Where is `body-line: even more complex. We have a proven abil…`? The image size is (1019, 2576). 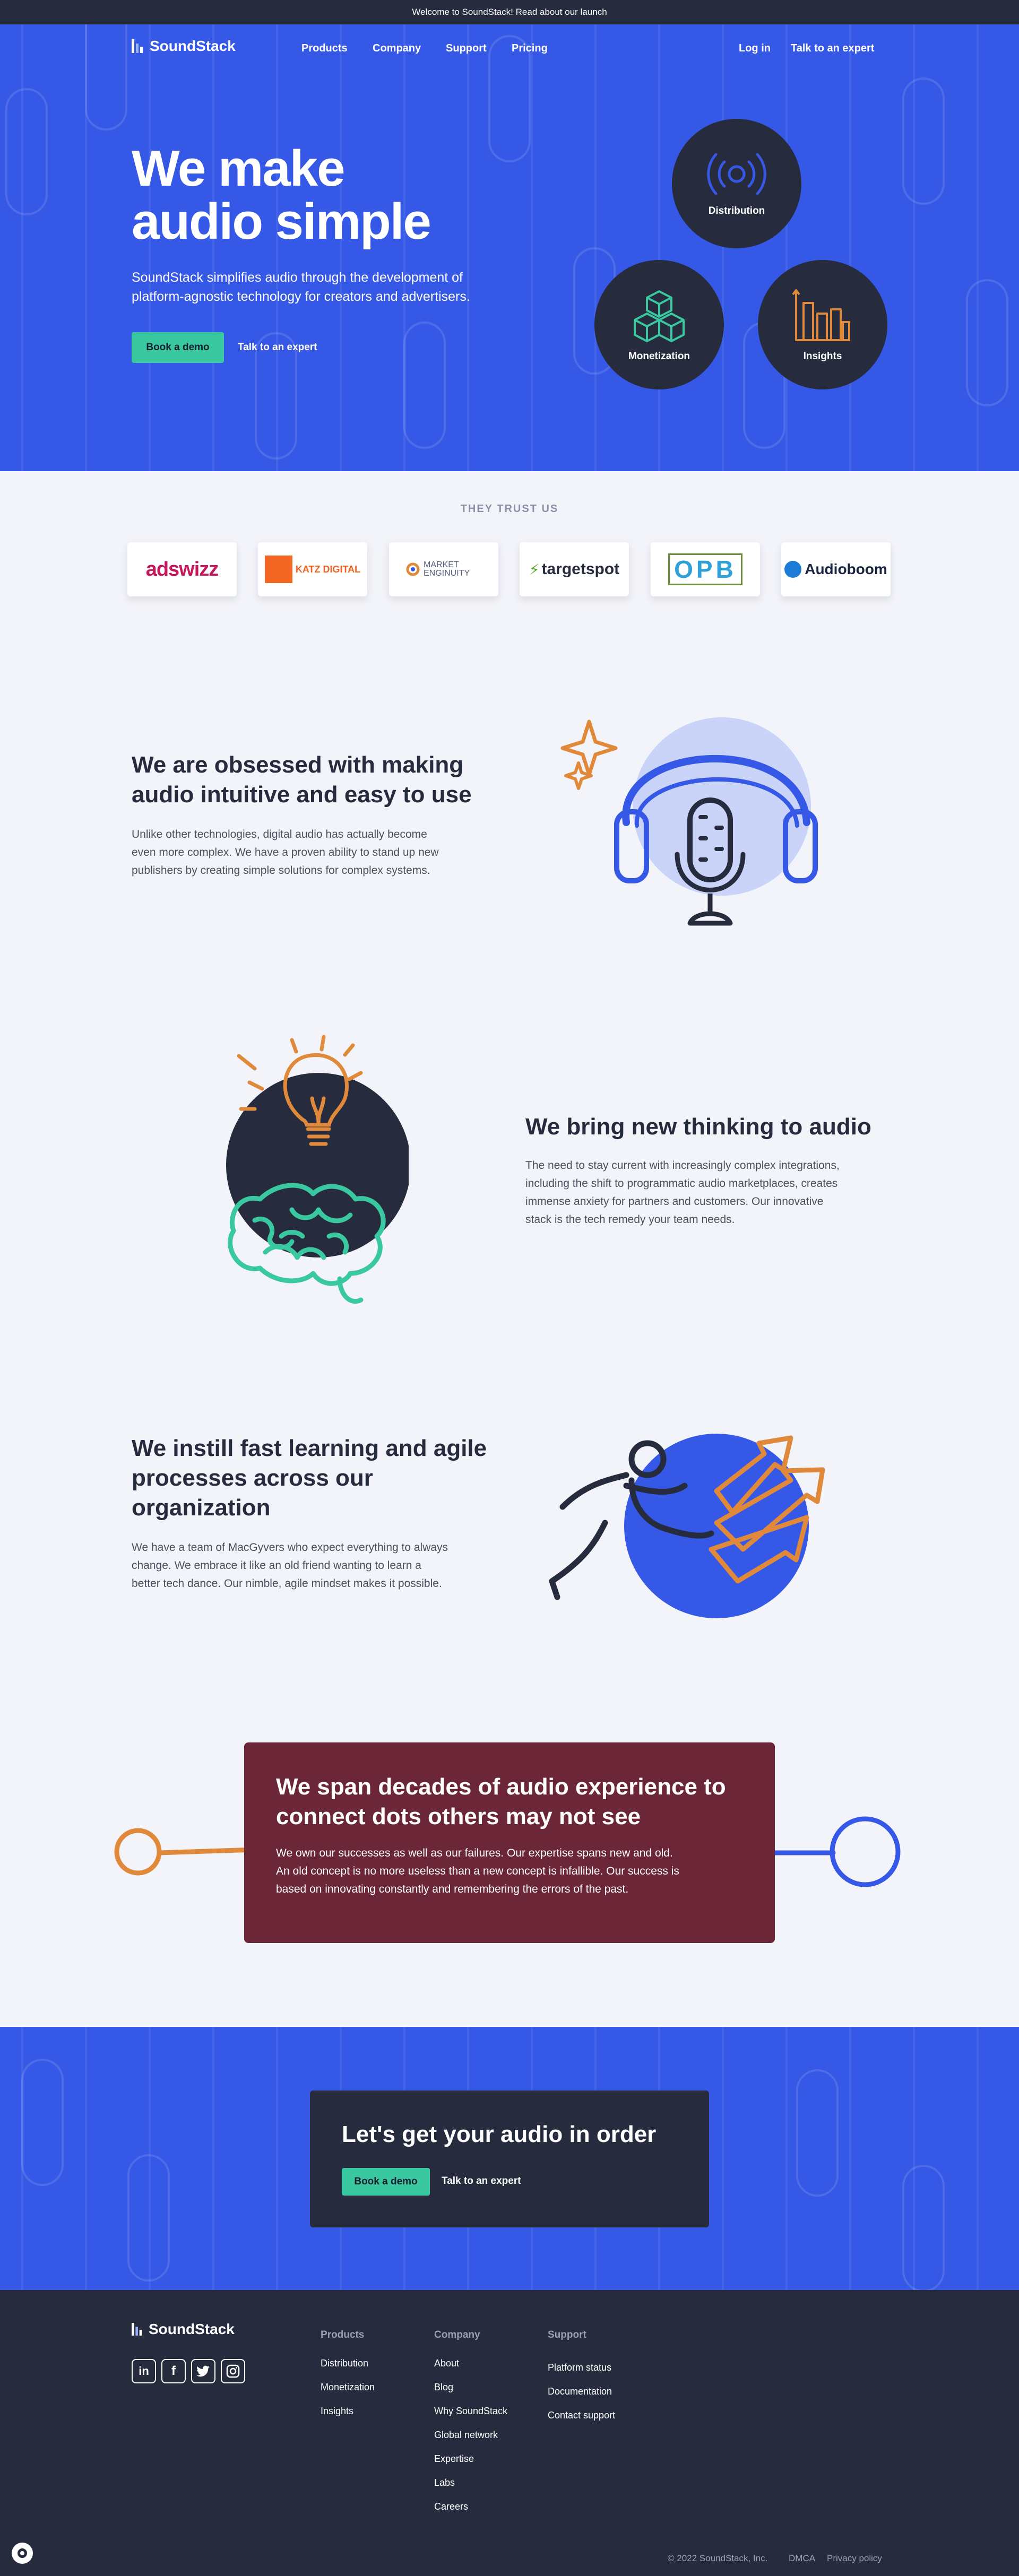
body-line: even more complex. We have a proven abil… is located at coordinates (286, 852).